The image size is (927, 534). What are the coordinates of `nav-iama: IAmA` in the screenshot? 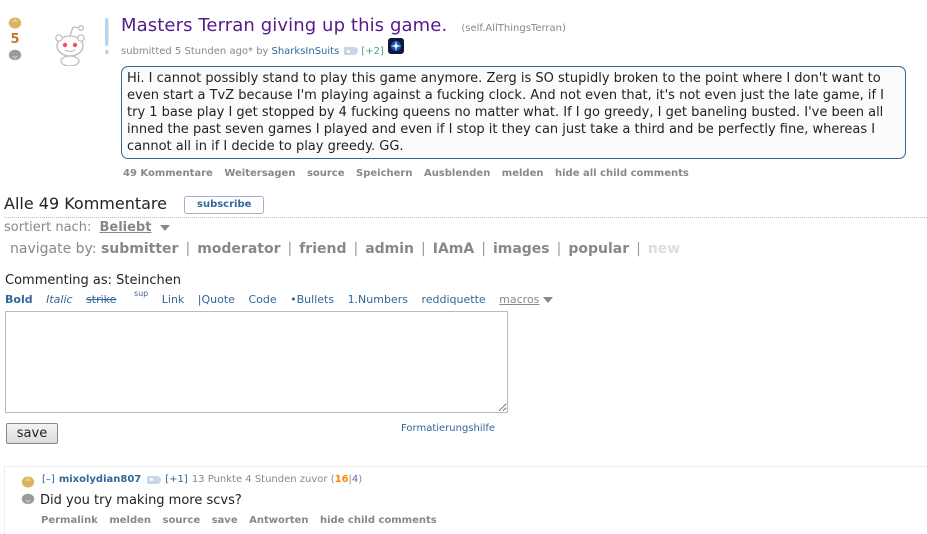 It's located at (453, 249).